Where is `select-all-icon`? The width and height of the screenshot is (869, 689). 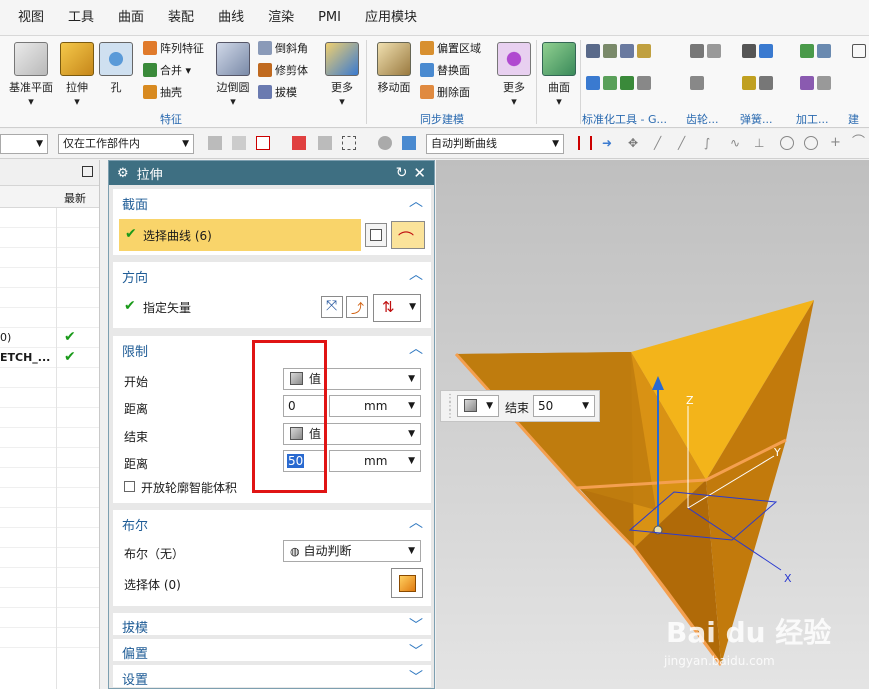
select-all-icon is located at coordinates (263, 143).